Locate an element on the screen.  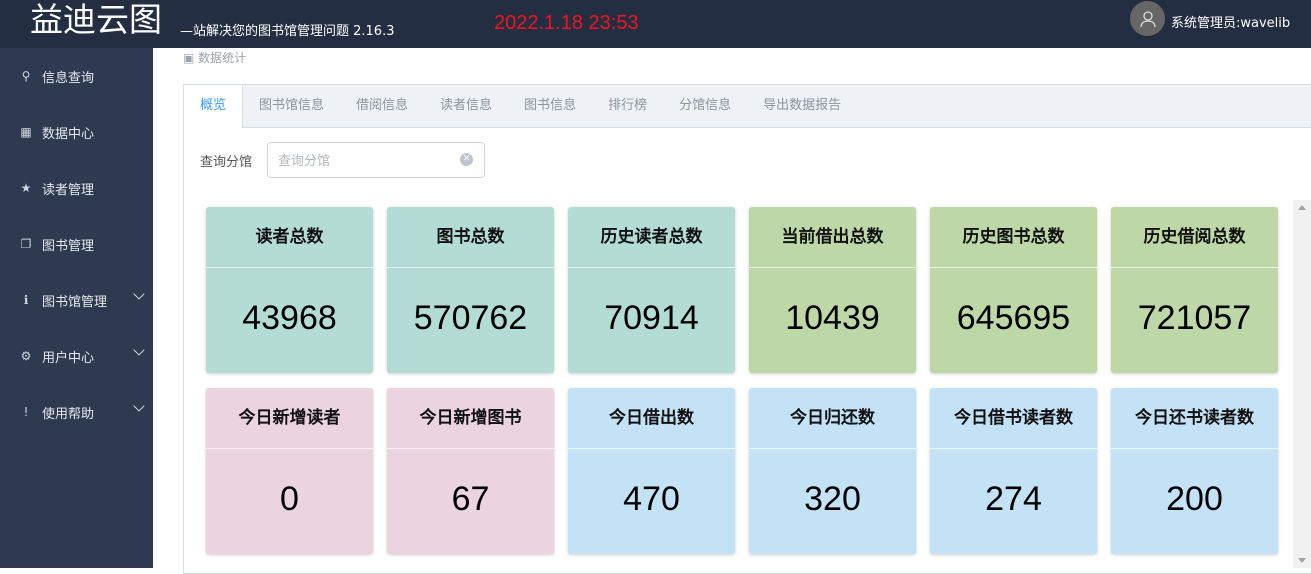
branch-search-label: 查询分馆 is located at coordinates (226, 162).